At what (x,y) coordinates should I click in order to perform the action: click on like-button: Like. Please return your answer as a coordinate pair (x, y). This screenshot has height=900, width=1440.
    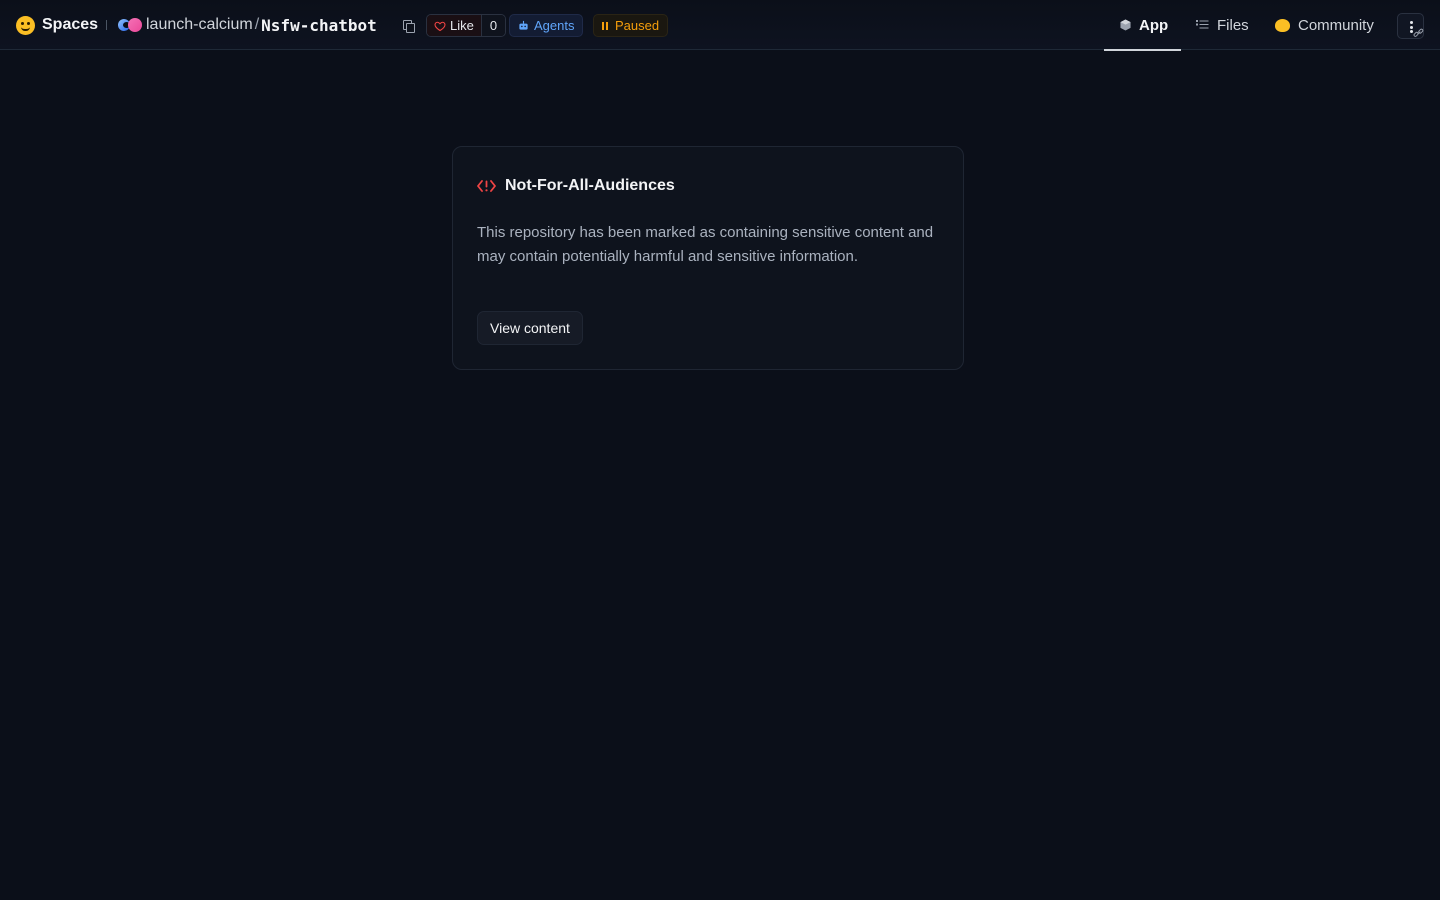
    Looking at the image, I should click on (454, 25).